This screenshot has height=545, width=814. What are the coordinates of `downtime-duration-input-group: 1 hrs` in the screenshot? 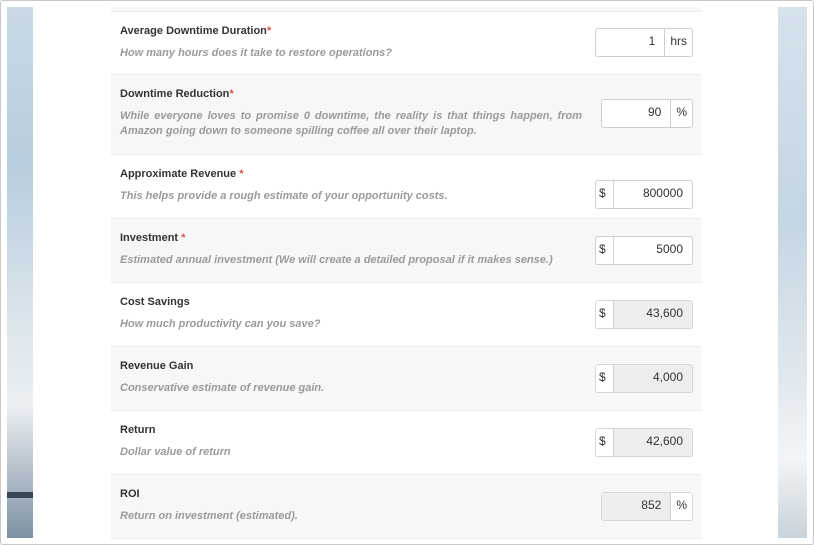 It's located at (644, 42).